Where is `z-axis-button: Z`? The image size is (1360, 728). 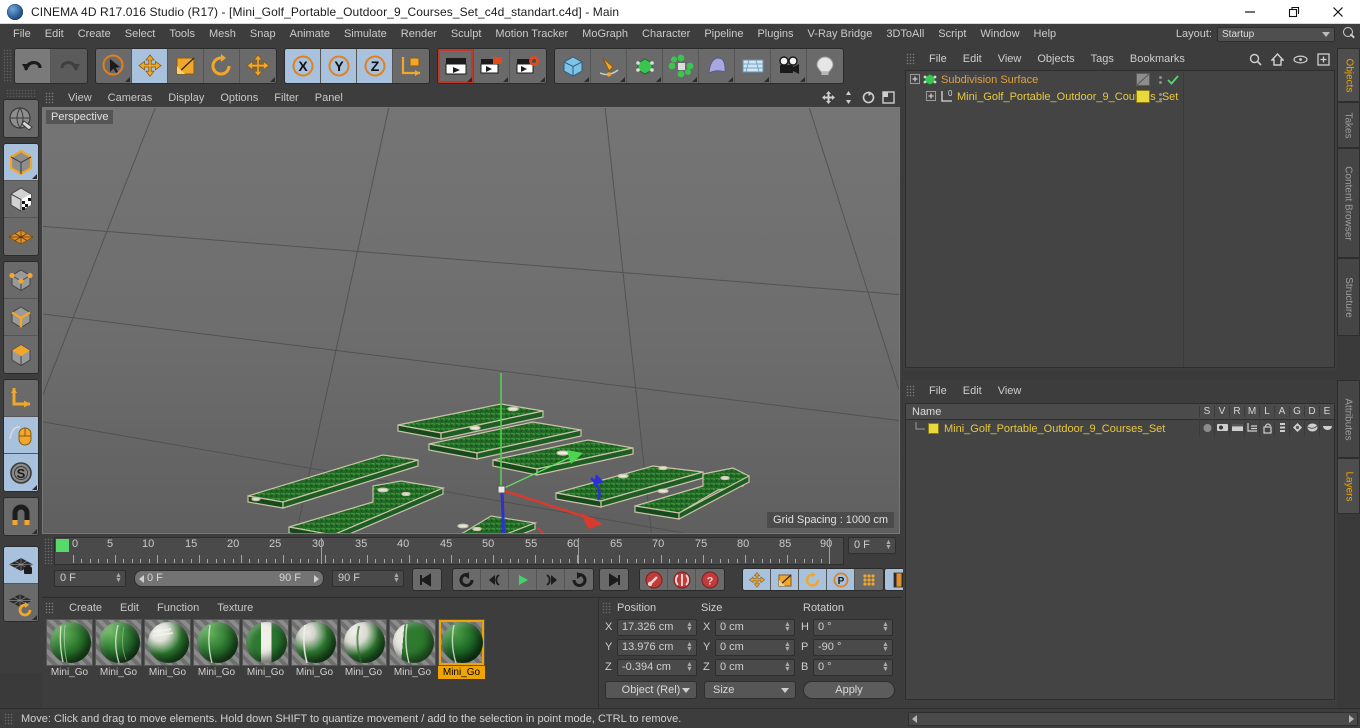 z-axis-button: Z is located at coordinates (375, 66).